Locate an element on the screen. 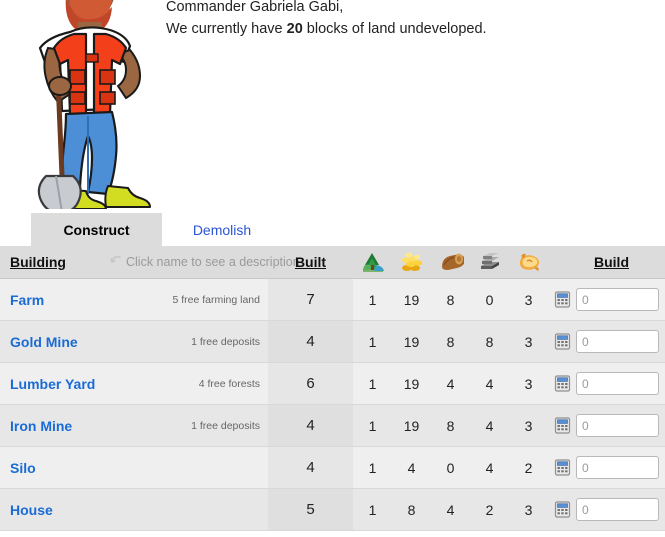  building-name-link: House is located at coordinates (31, 510).